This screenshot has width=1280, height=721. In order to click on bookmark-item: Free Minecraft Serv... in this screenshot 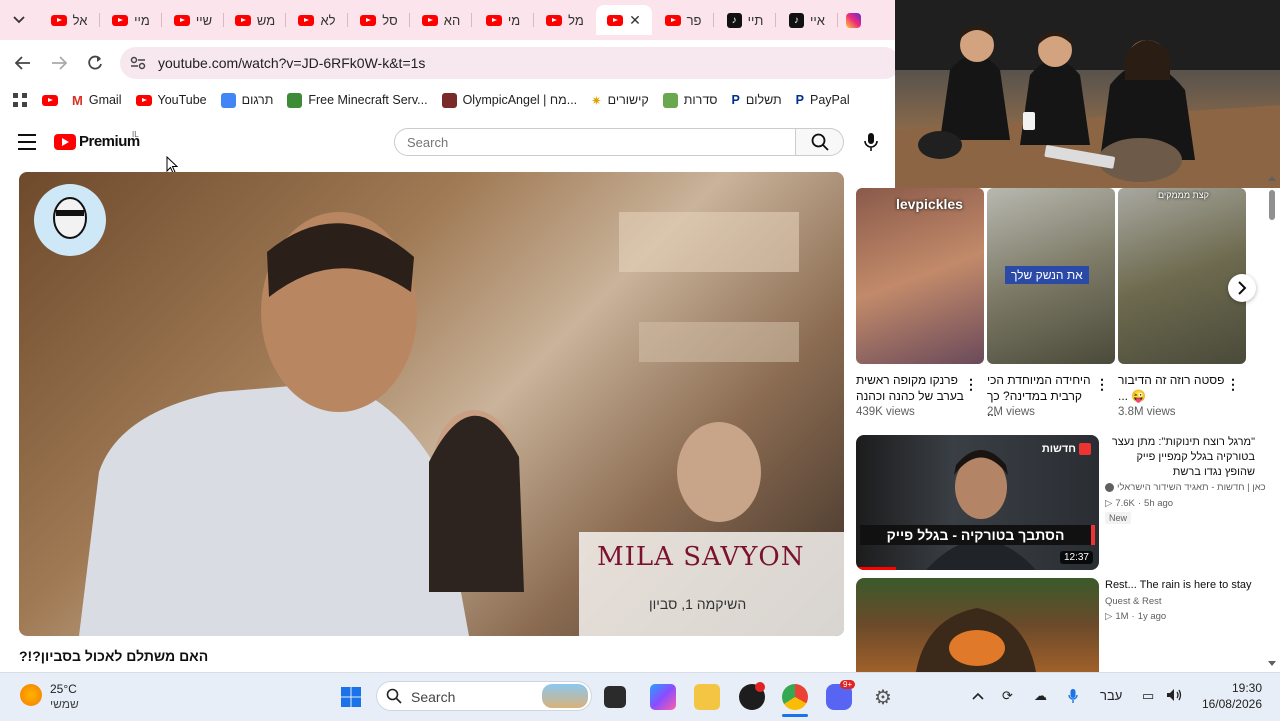, I will do `click(357, 100)`.